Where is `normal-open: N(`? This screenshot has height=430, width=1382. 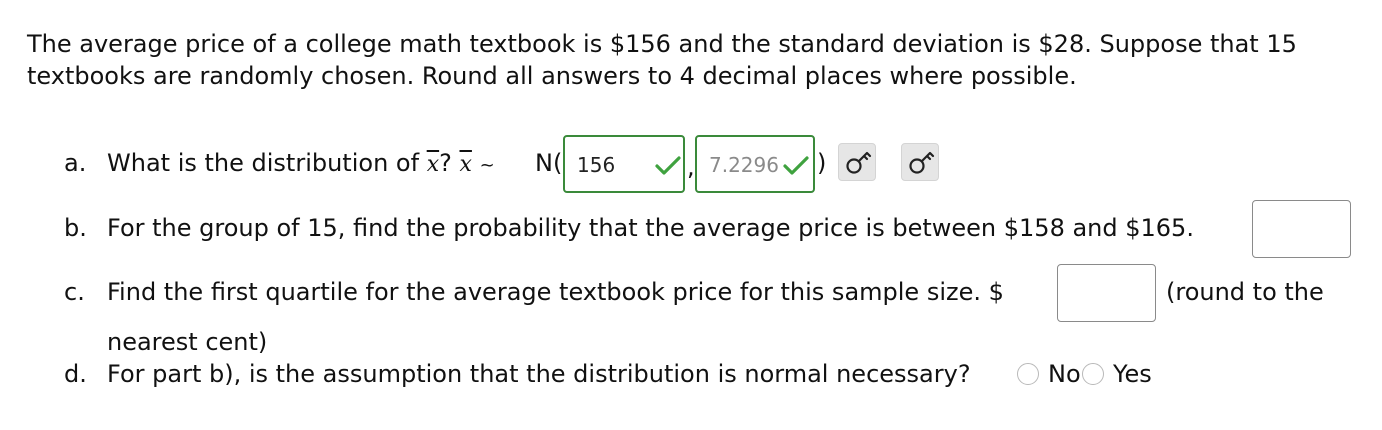 normal-open: N( is located at coordinates (549, 163).